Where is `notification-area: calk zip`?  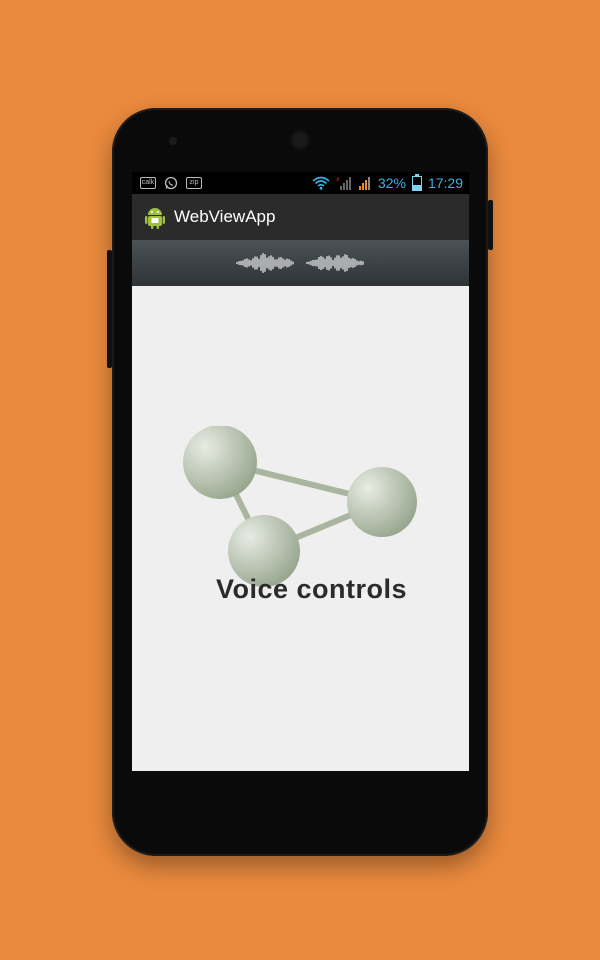
notification-area: calk zip is located at coordinates (171, 183).